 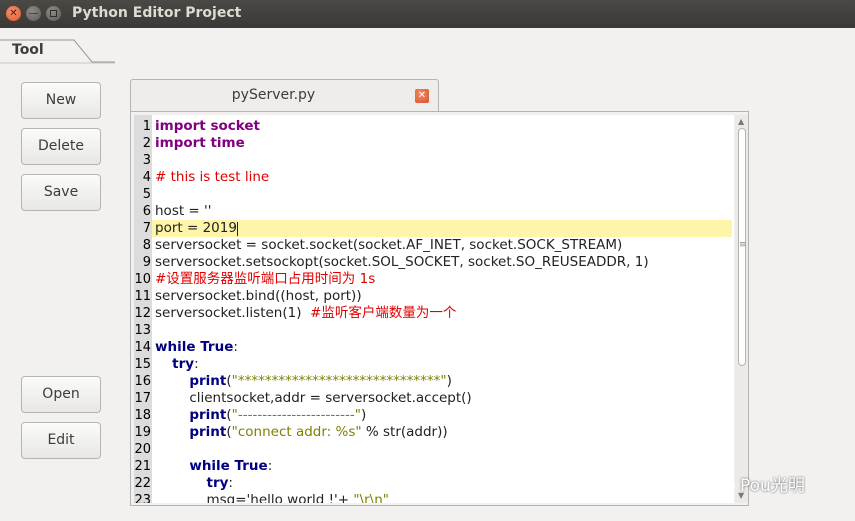 I want to click on line-number: 12, so click(x=142, y=313).